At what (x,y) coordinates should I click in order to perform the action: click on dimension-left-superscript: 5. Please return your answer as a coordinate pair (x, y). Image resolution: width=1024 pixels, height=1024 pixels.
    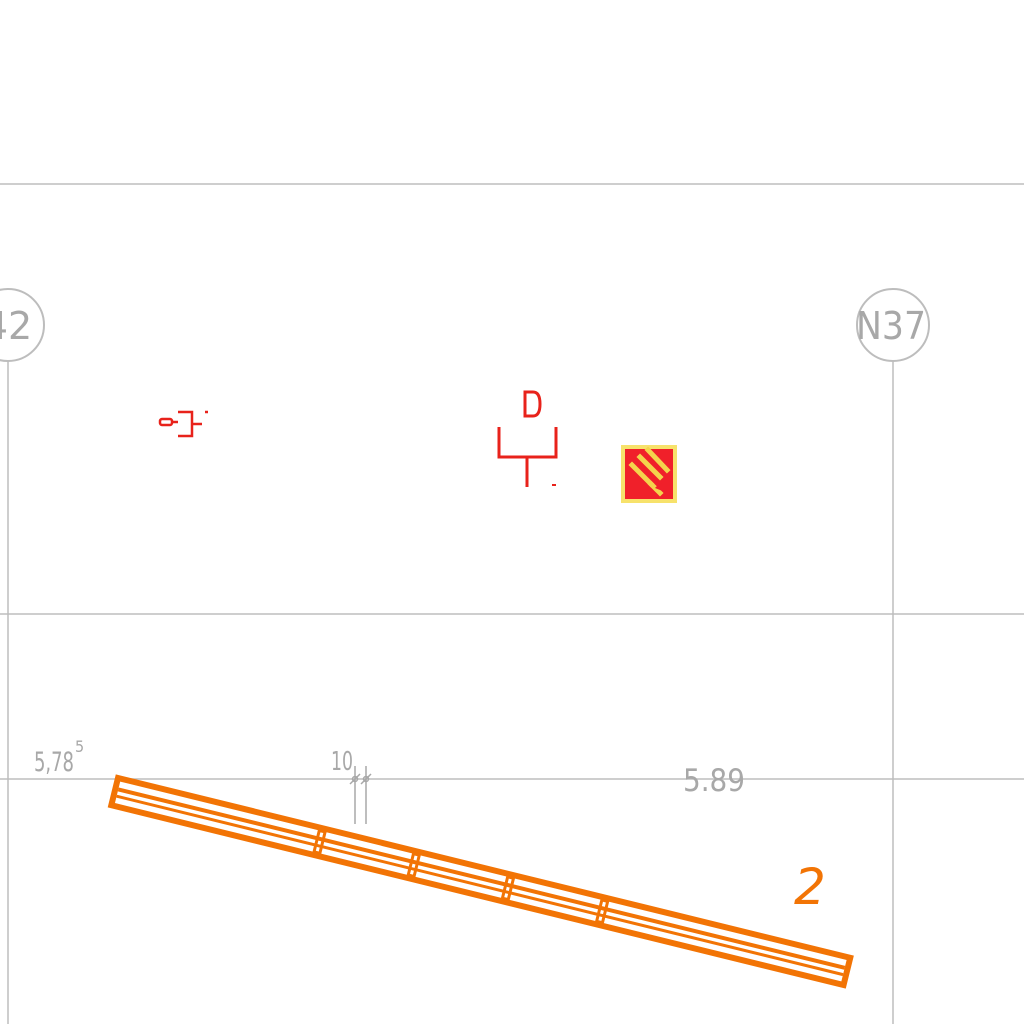
    Looking at the image, I should click on (79, 746).